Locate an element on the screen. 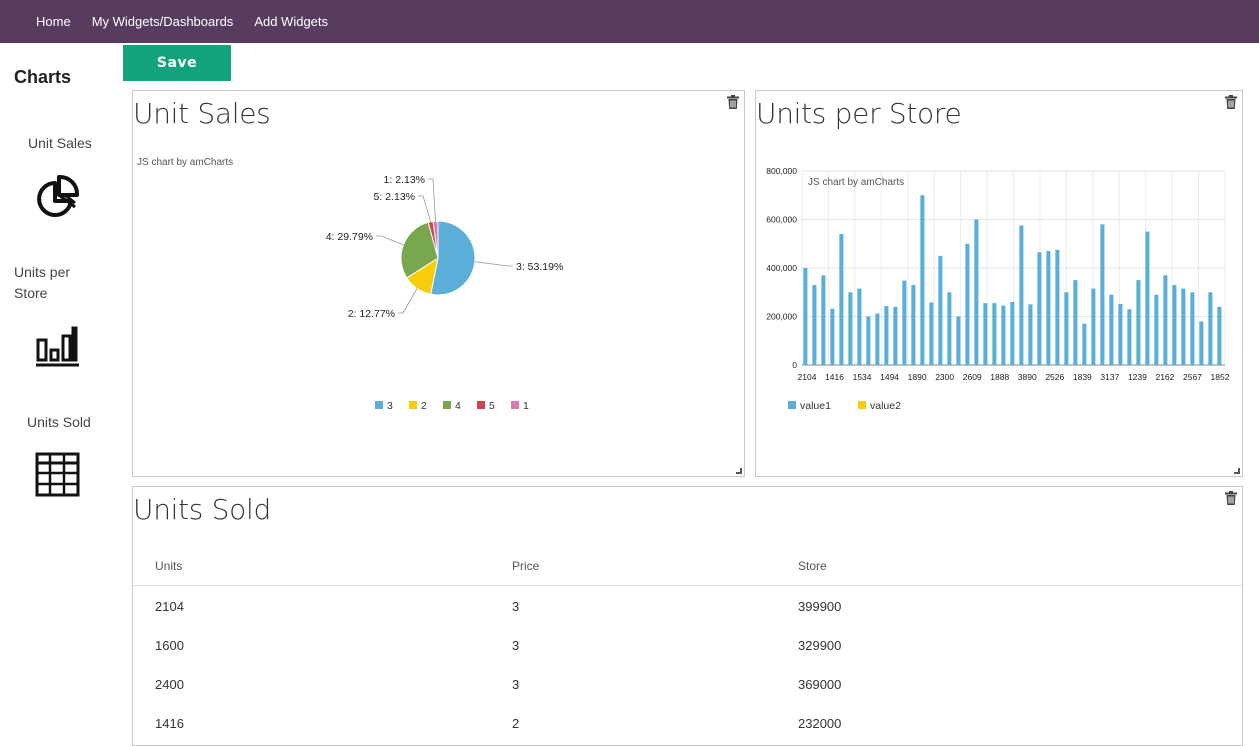 This screenshot has height=746, width=1259. table-row: 1600 3 329900 is located at coordinates (688, 645).